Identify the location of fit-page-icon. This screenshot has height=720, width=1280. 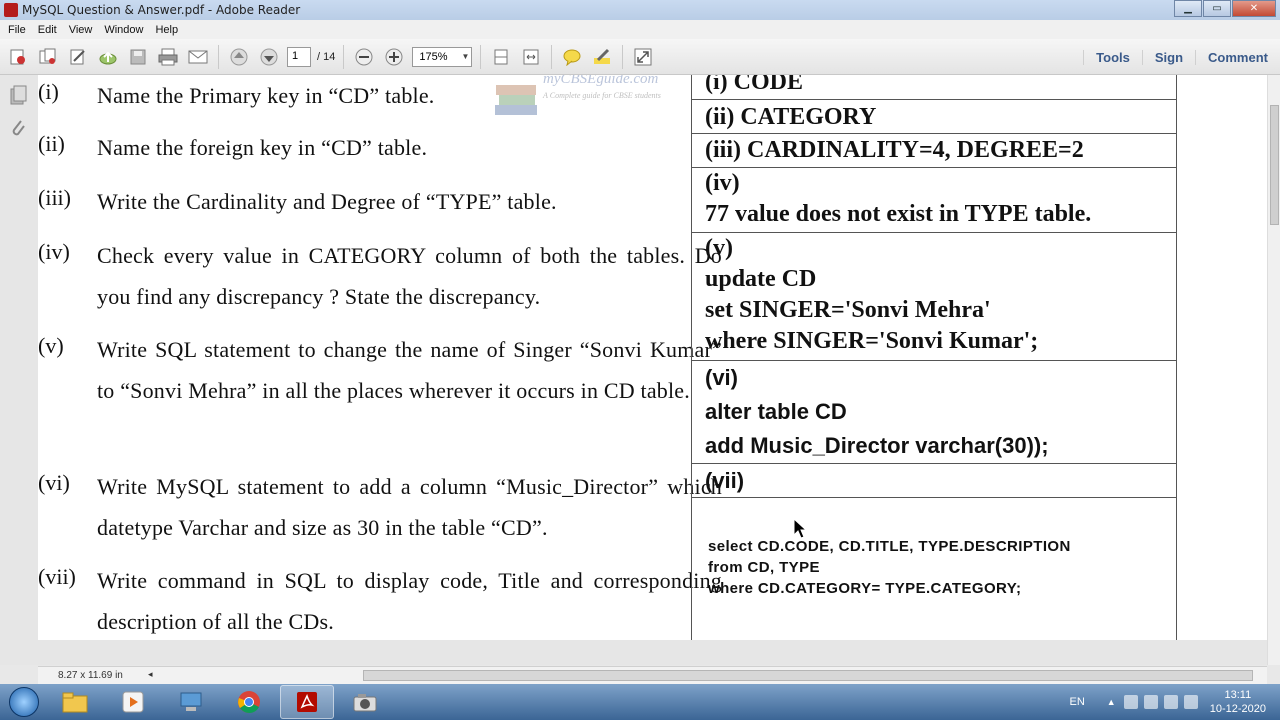
(501, 57).